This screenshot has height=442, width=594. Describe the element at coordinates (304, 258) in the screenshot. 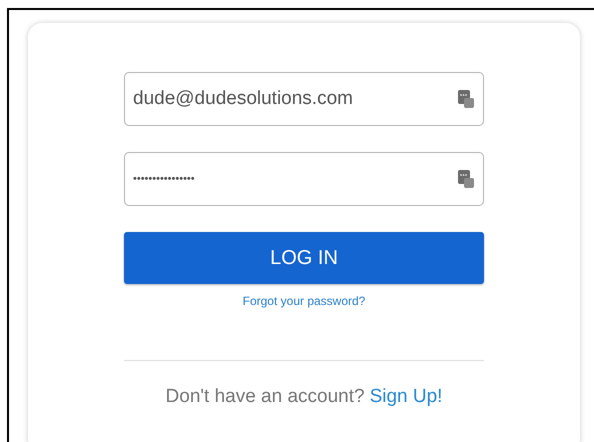

I see `login-button: LOG IN` at that location.